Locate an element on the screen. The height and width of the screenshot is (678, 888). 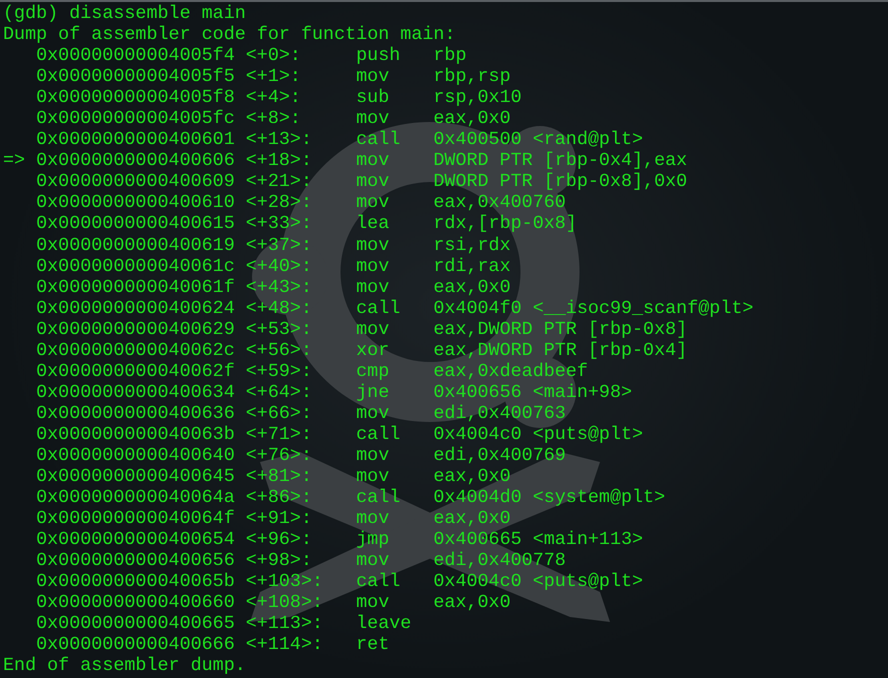
instruction-offset: <+1>: is located at coordinates (273, 77).